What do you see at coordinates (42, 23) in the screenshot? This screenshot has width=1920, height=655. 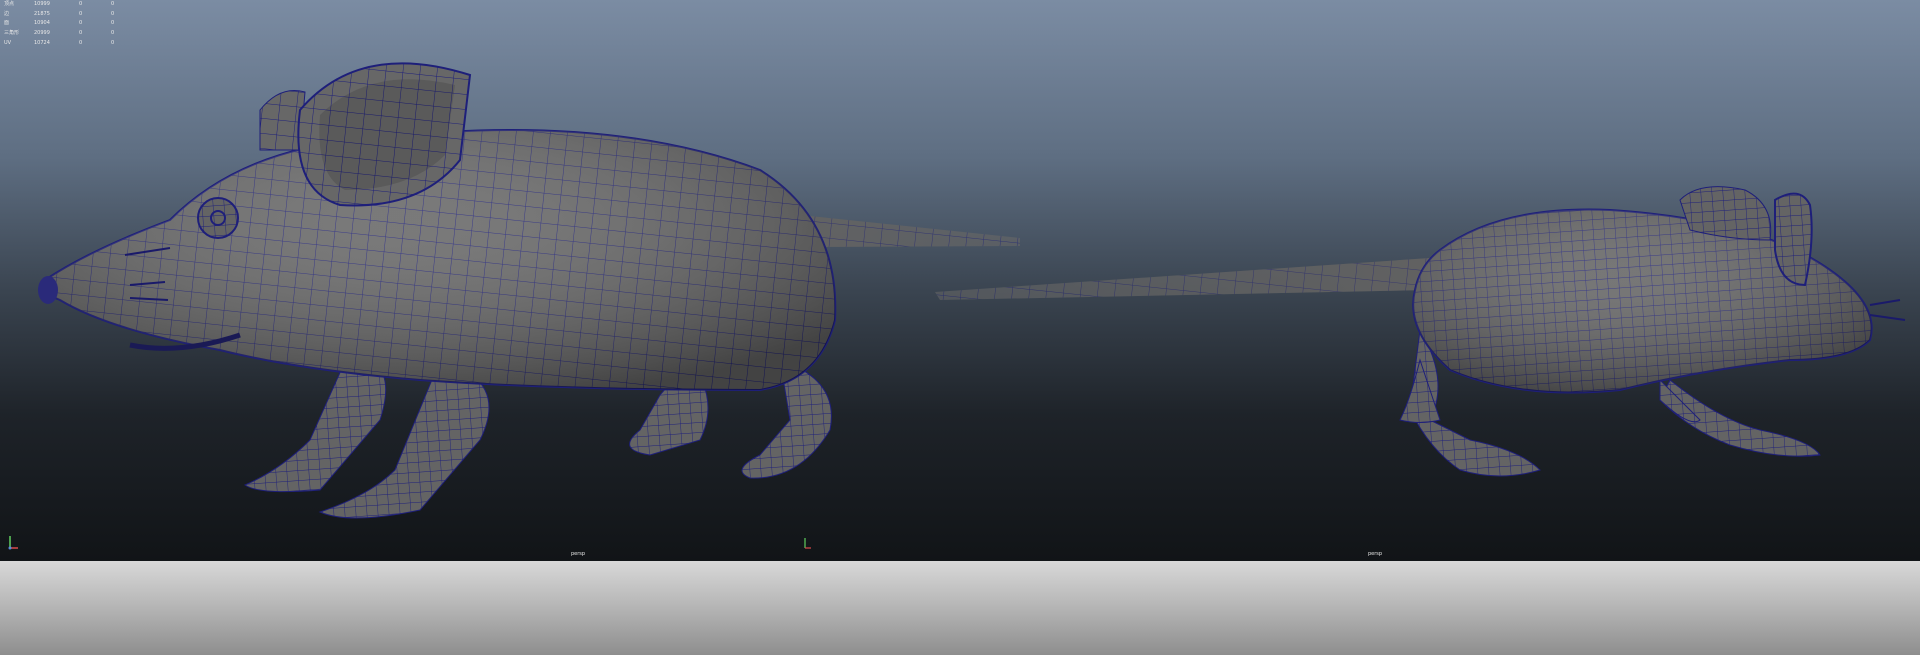 I see `hud-value: 10904` at bounding box center [42, 23].